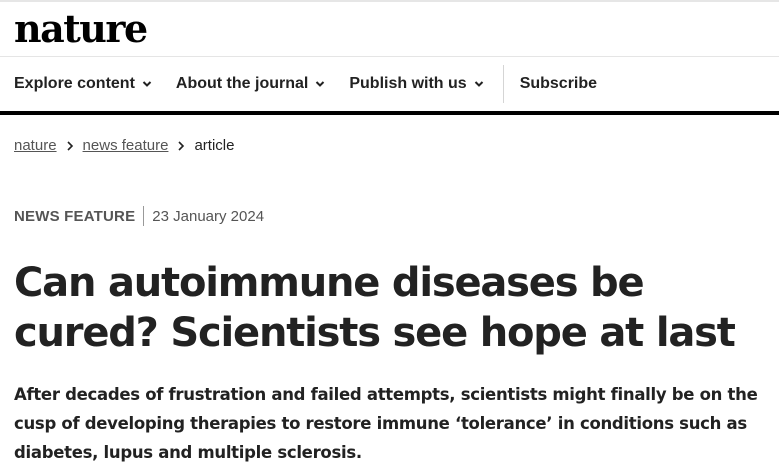  I want to click on subscribe-link: Subscribe, so click(558, 84).